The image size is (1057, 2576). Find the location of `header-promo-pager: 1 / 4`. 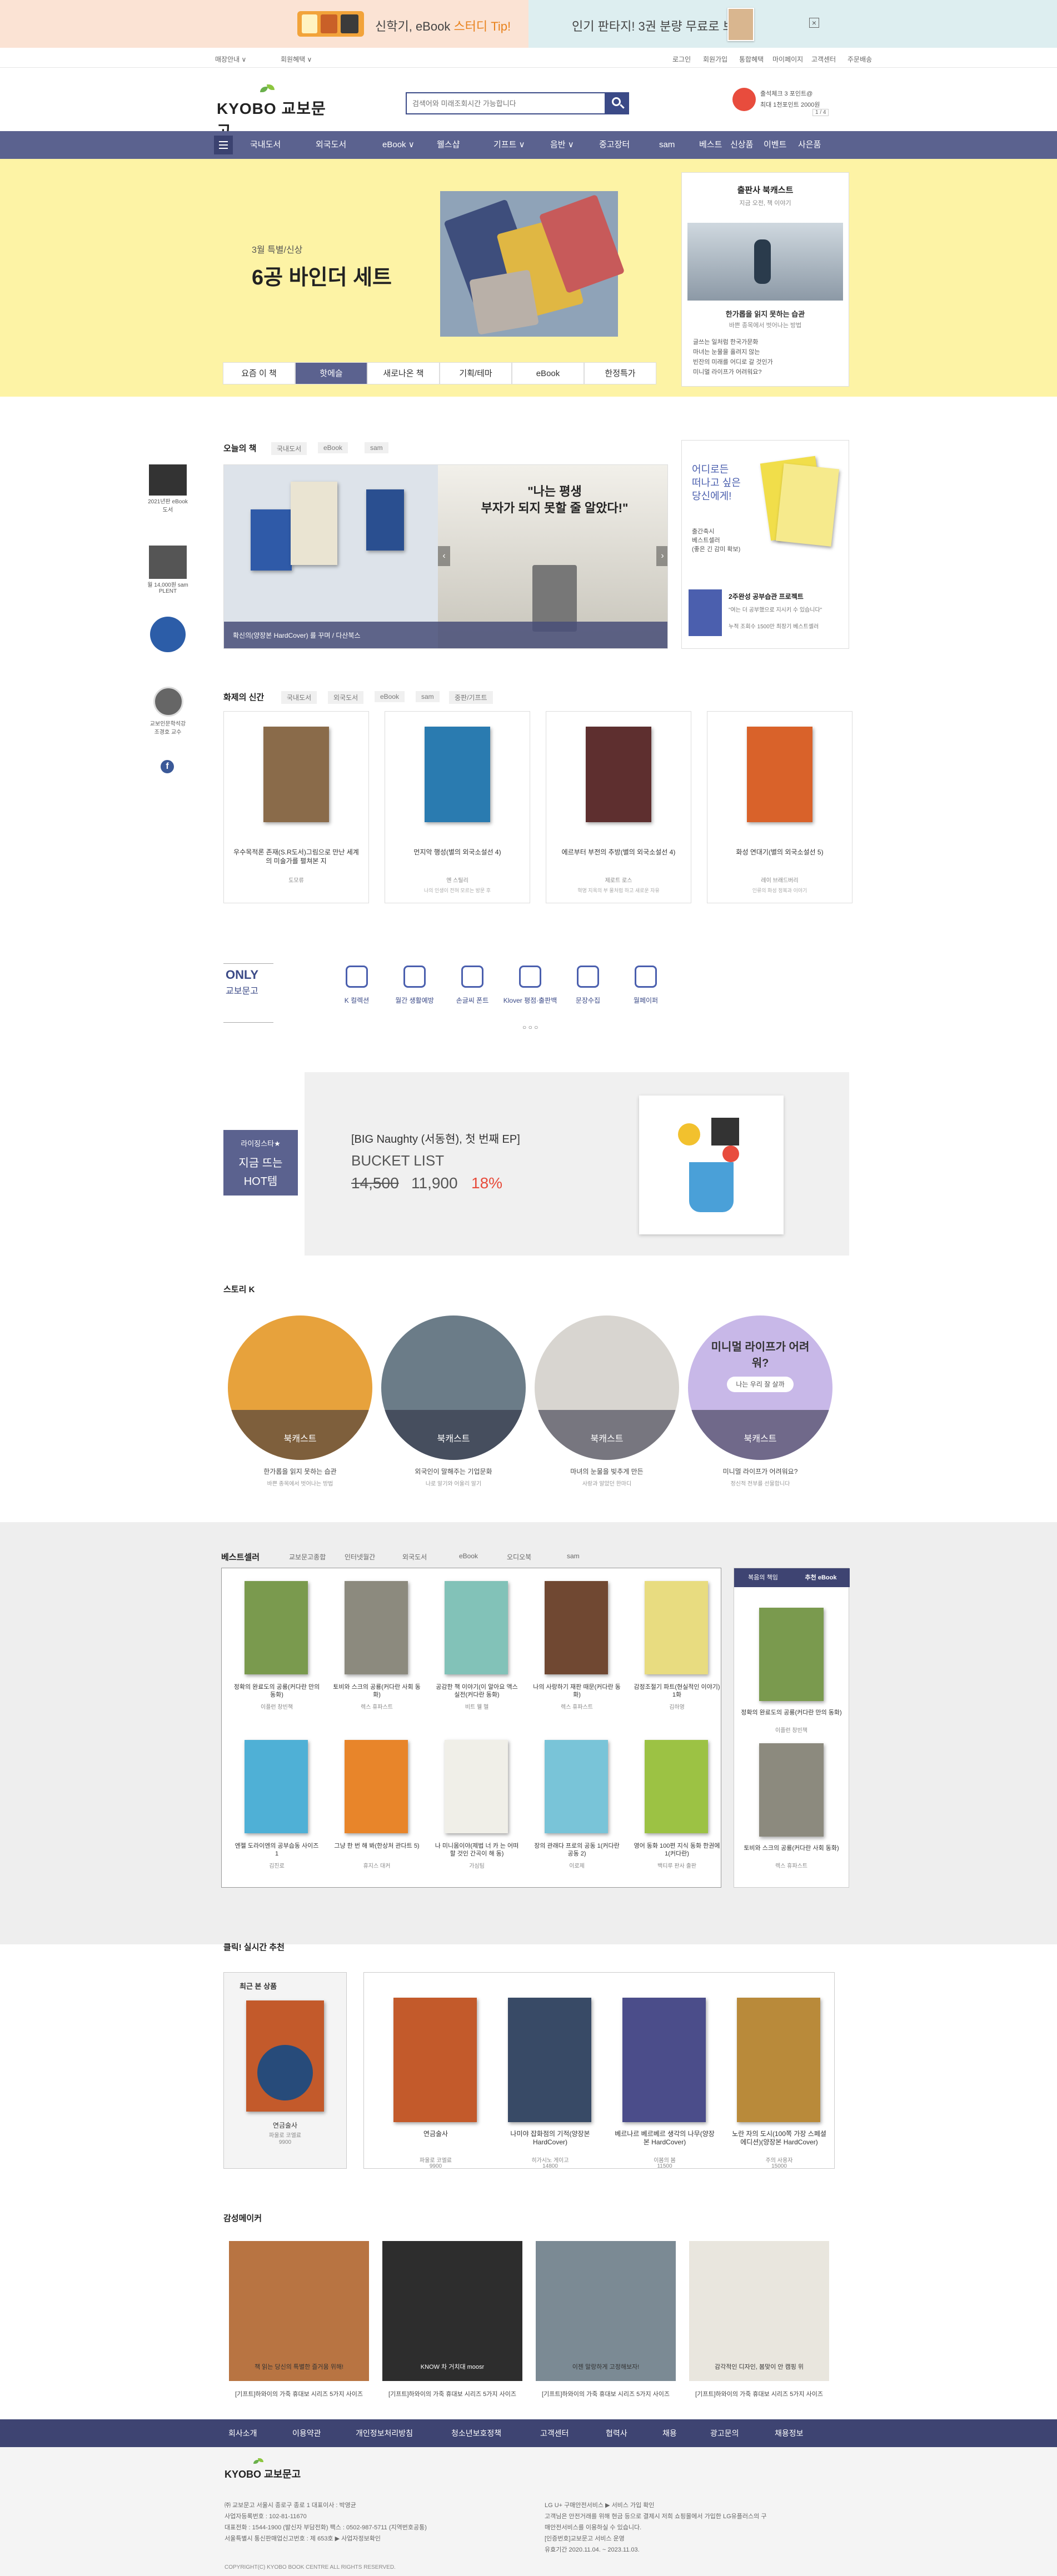

header-promo-pager: 1 / 4 is located at coordinates (820, 113).